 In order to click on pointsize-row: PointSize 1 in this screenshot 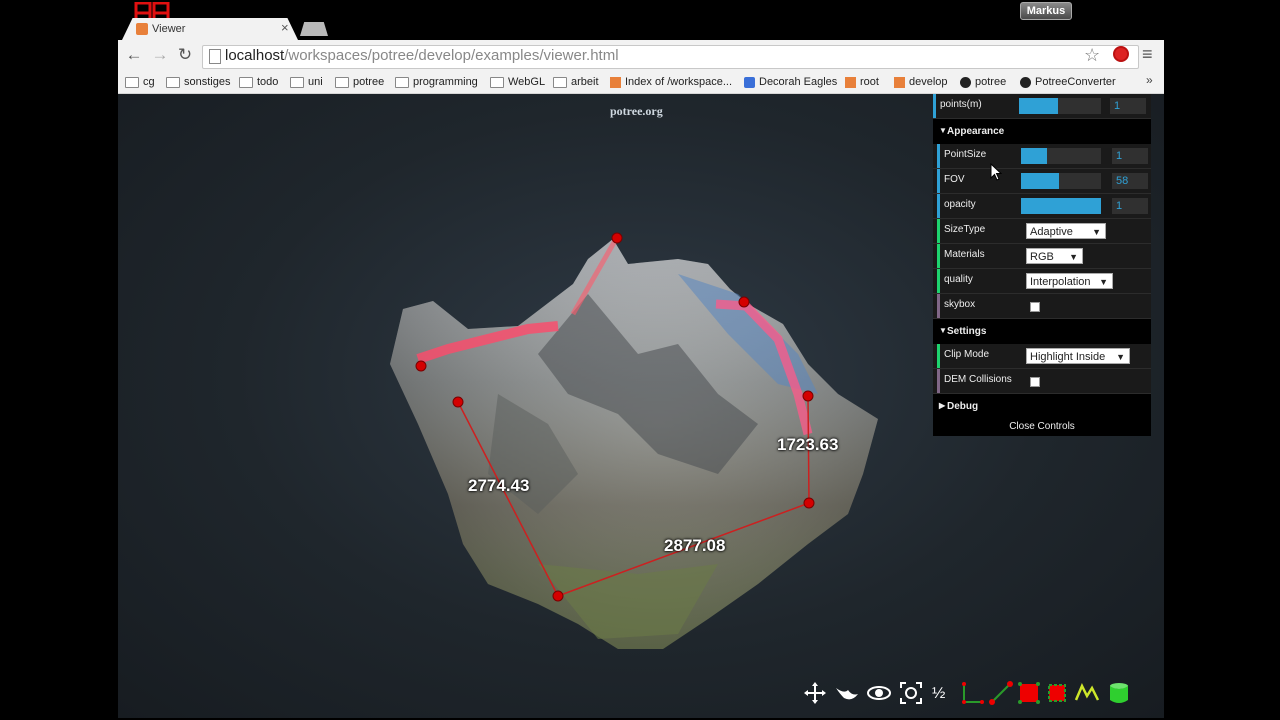, I will do `click(1042, 156)`.